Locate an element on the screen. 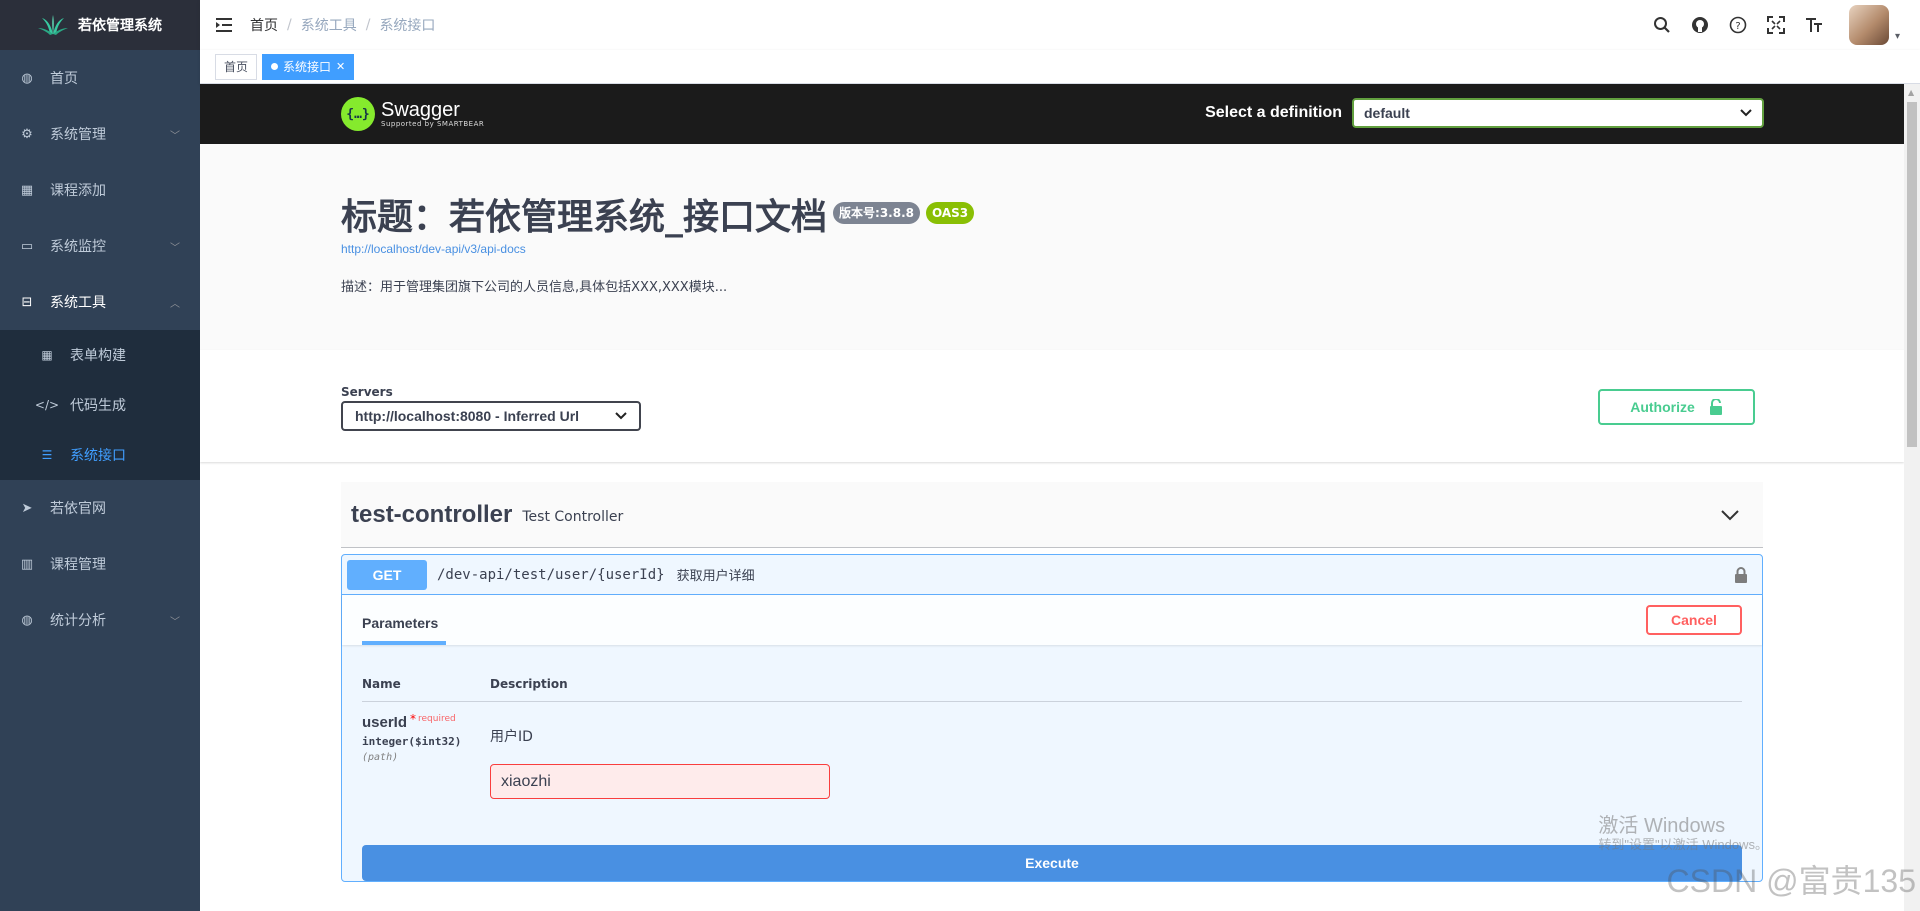 This screenshot has width=1920, height=911. close-icon: ✕ is located at coordinates (340, 67).